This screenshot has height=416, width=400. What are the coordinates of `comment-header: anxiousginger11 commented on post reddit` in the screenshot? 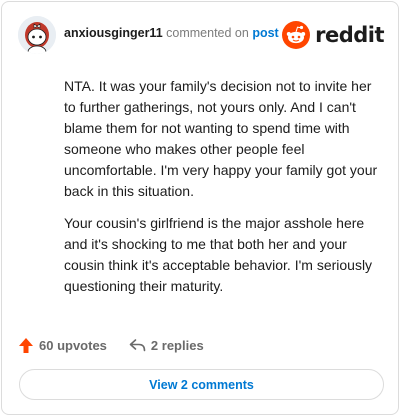 It's located at (201, 36).